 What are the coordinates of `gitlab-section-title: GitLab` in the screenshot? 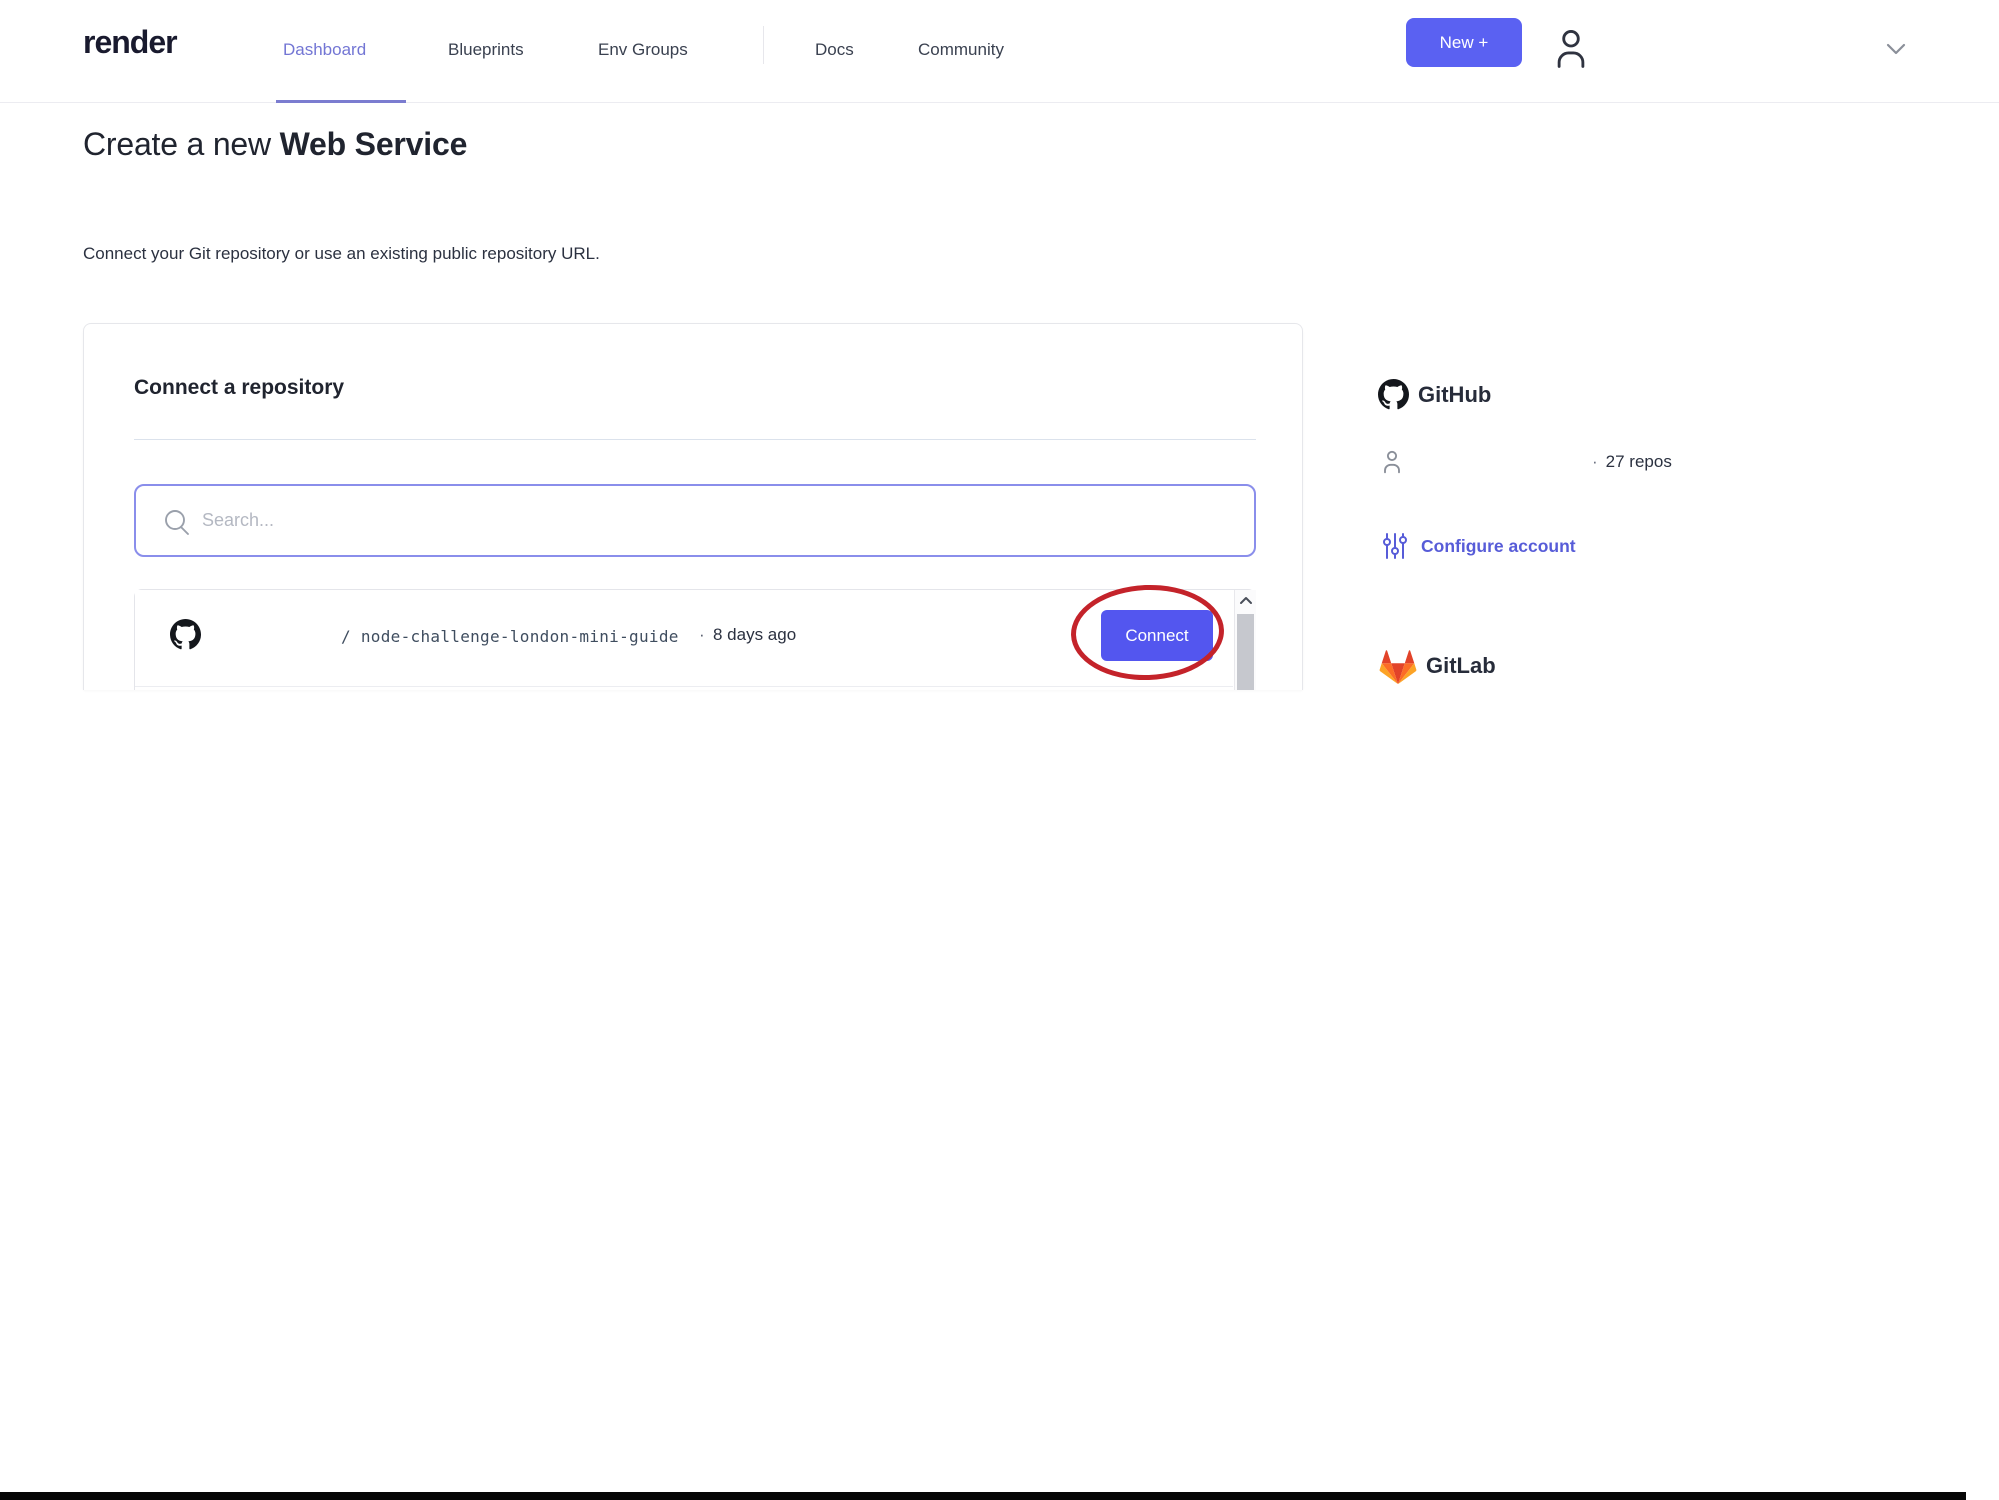 It's located at (1461, 665).